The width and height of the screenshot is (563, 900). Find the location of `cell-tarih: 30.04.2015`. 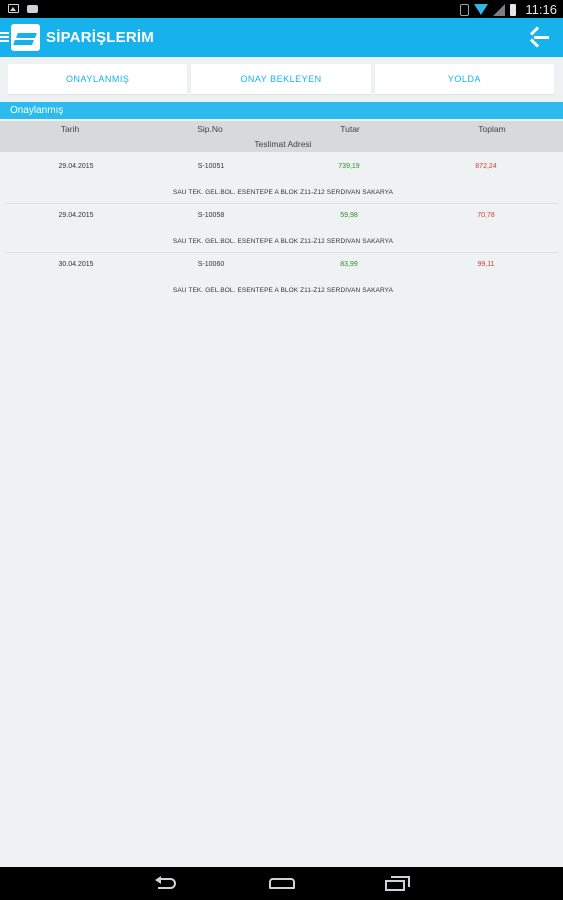

cell-tarih: 30.04.2015 is located at coordinates (76, 264).